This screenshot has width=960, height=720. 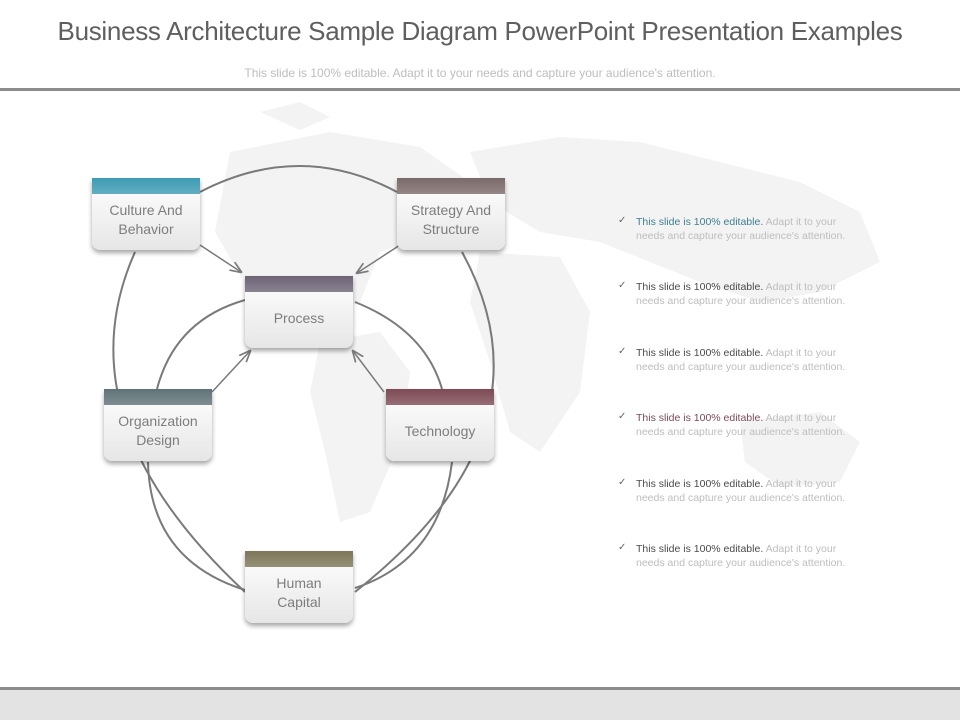 What do you see at coordinates (298, 179) in the screenshot?
I see `outer-connector-top` at bounding box center [298, 179].